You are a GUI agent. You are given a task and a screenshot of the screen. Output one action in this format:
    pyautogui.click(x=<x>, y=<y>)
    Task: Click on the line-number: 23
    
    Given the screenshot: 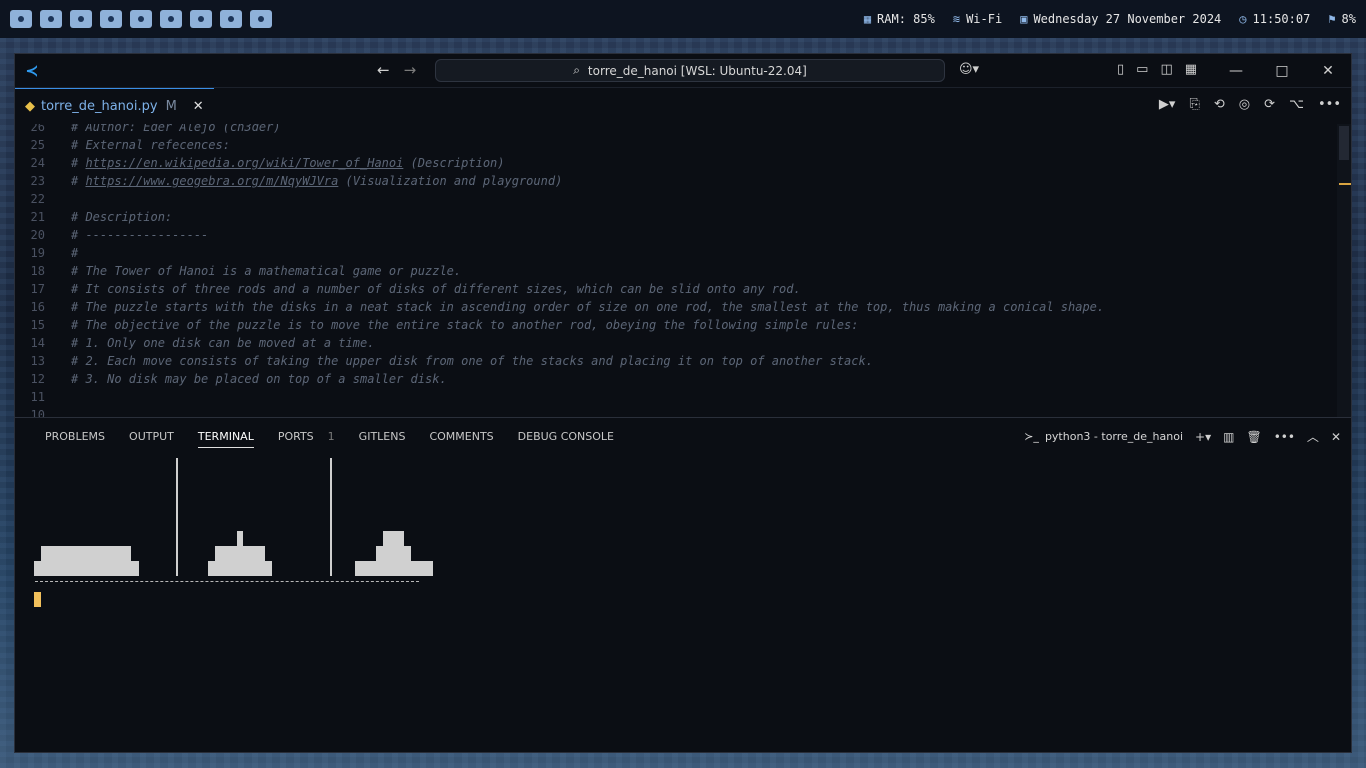 What is the action you would take?
    pyautogui.click(x=37, y=181)
    